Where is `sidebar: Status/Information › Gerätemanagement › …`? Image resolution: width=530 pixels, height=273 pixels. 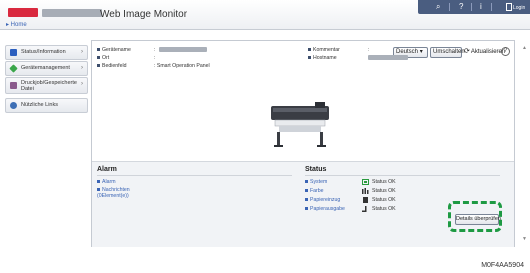
sidebar: Status/Information › Gerätemanagement › … is located at coordinates (46, 79).